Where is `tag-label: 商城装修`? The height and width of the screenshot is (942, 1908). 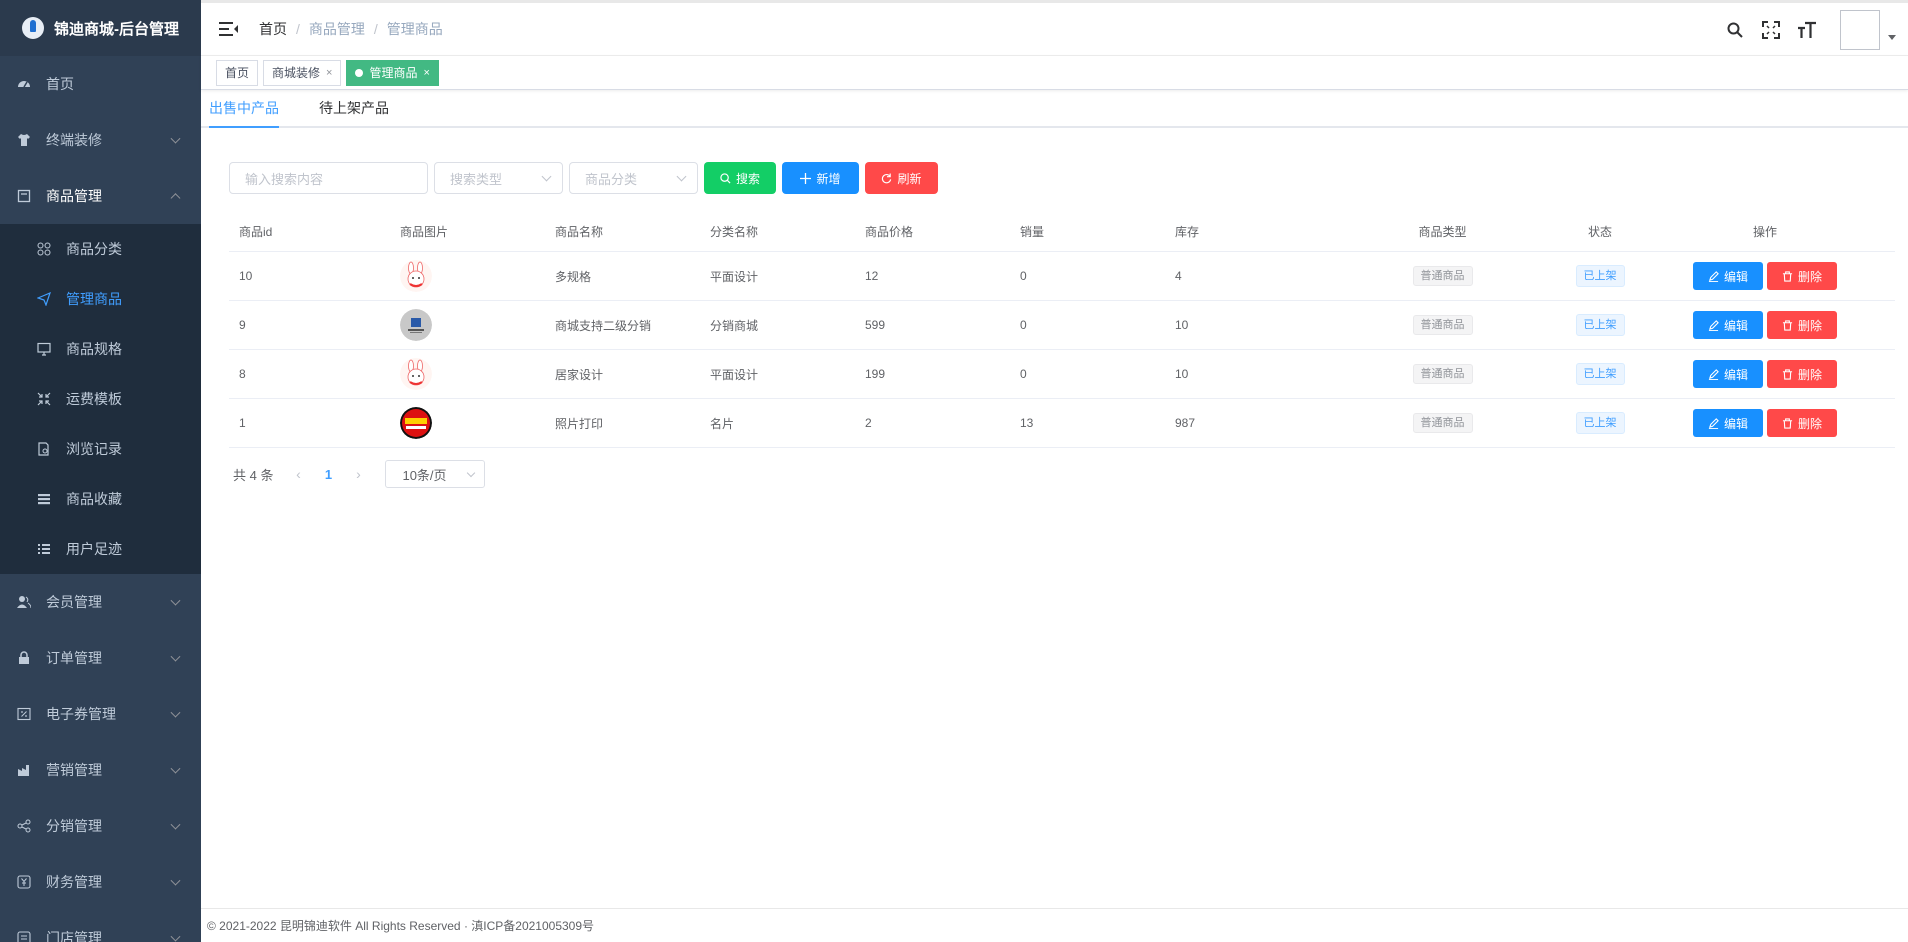
tag-label: 商城装修 is located at coordinates (296, 72).